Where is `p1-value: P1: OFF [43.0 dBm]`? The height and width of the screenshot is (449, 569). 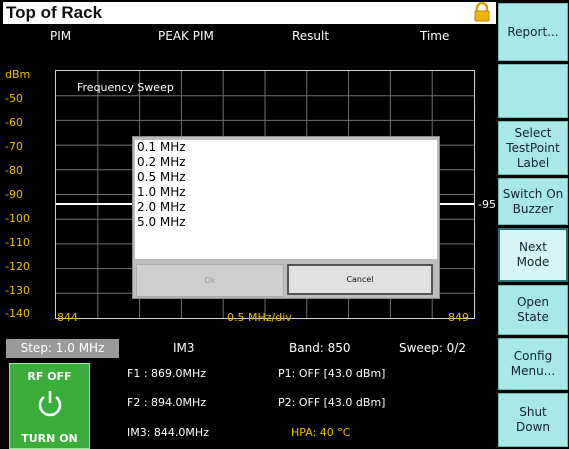 p1-value: P1: OFF [43.0 dBm] is located at coordinates (332, 373).